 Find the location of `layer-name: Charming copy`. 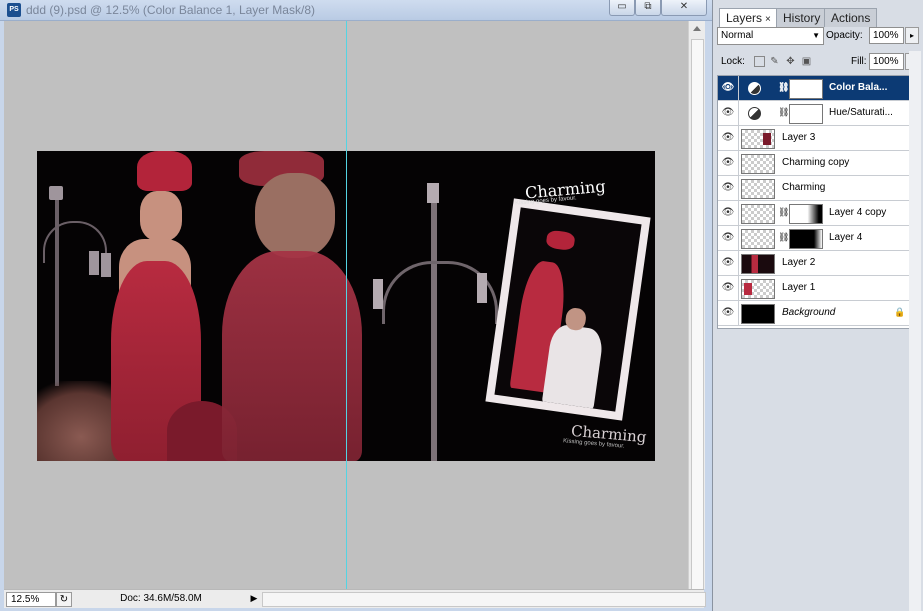

layer-name: Charming copy is located at coordinates (816, 162).